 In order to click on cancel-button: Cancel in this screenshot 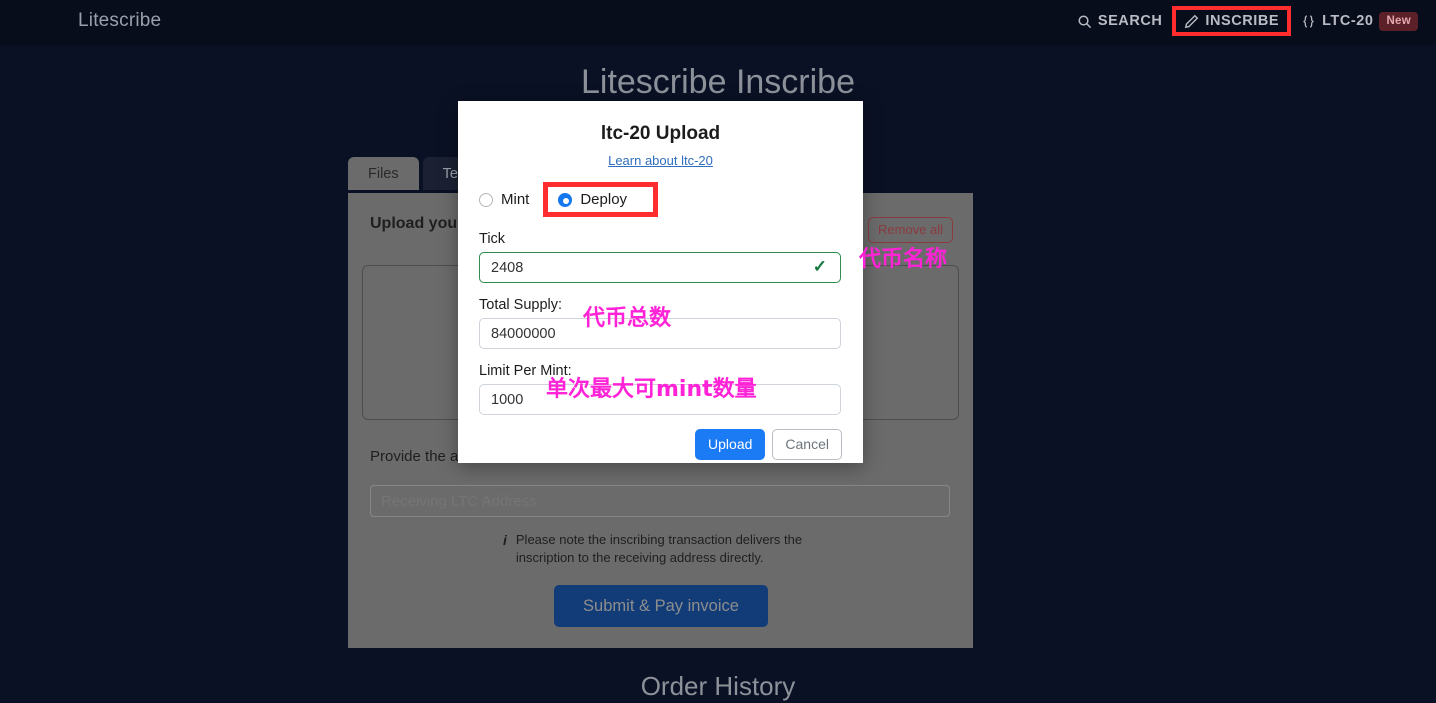, I will do `click(807, 444)`.